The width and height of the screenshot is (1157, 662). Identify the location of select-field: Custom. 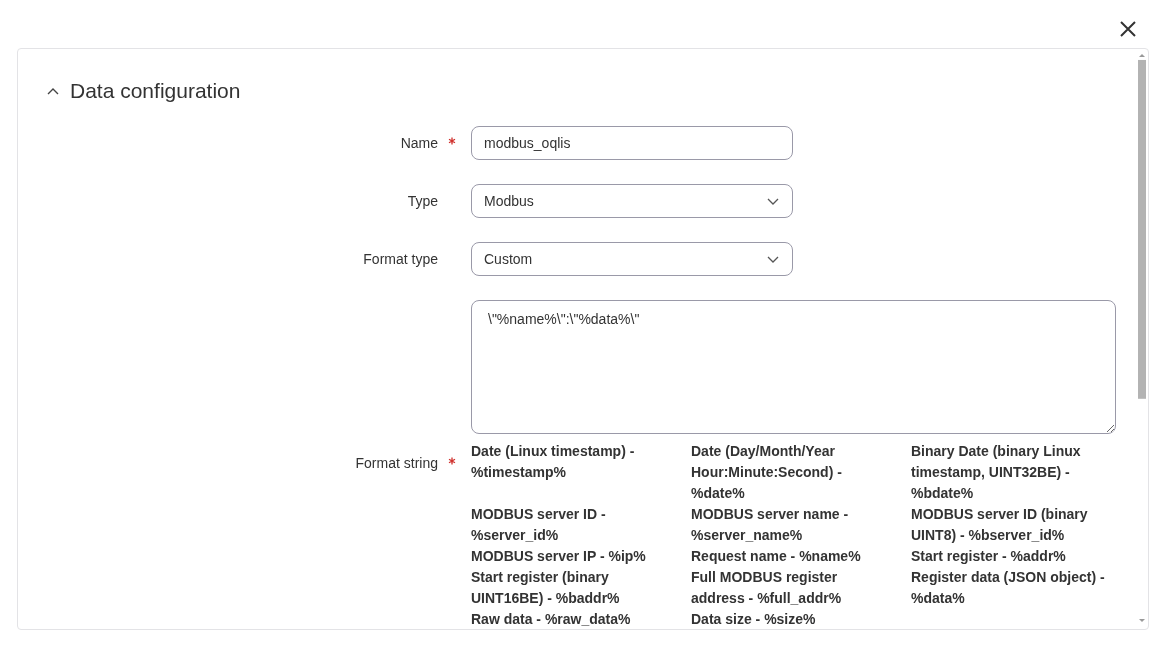
(632, 259).